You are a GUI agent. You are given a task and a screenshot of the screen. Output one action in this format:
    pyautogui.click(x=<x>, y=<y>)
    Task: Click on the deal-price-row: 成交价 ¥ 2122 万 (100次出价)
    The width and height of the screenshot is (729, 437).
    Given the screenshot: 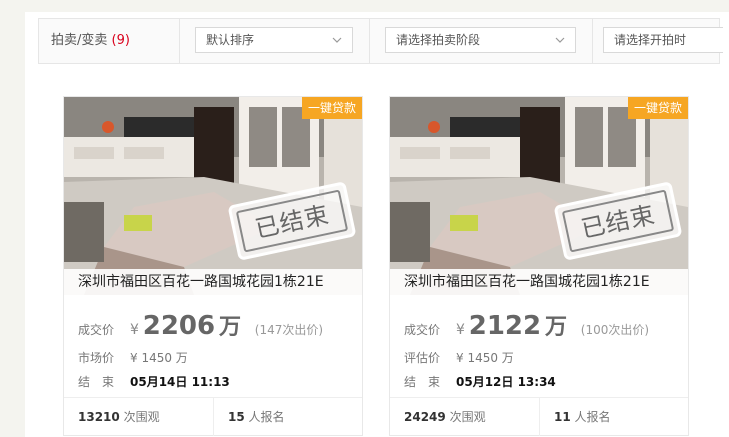 What is the action you would take?
    pyautogui.click(x=526, y=326)
    